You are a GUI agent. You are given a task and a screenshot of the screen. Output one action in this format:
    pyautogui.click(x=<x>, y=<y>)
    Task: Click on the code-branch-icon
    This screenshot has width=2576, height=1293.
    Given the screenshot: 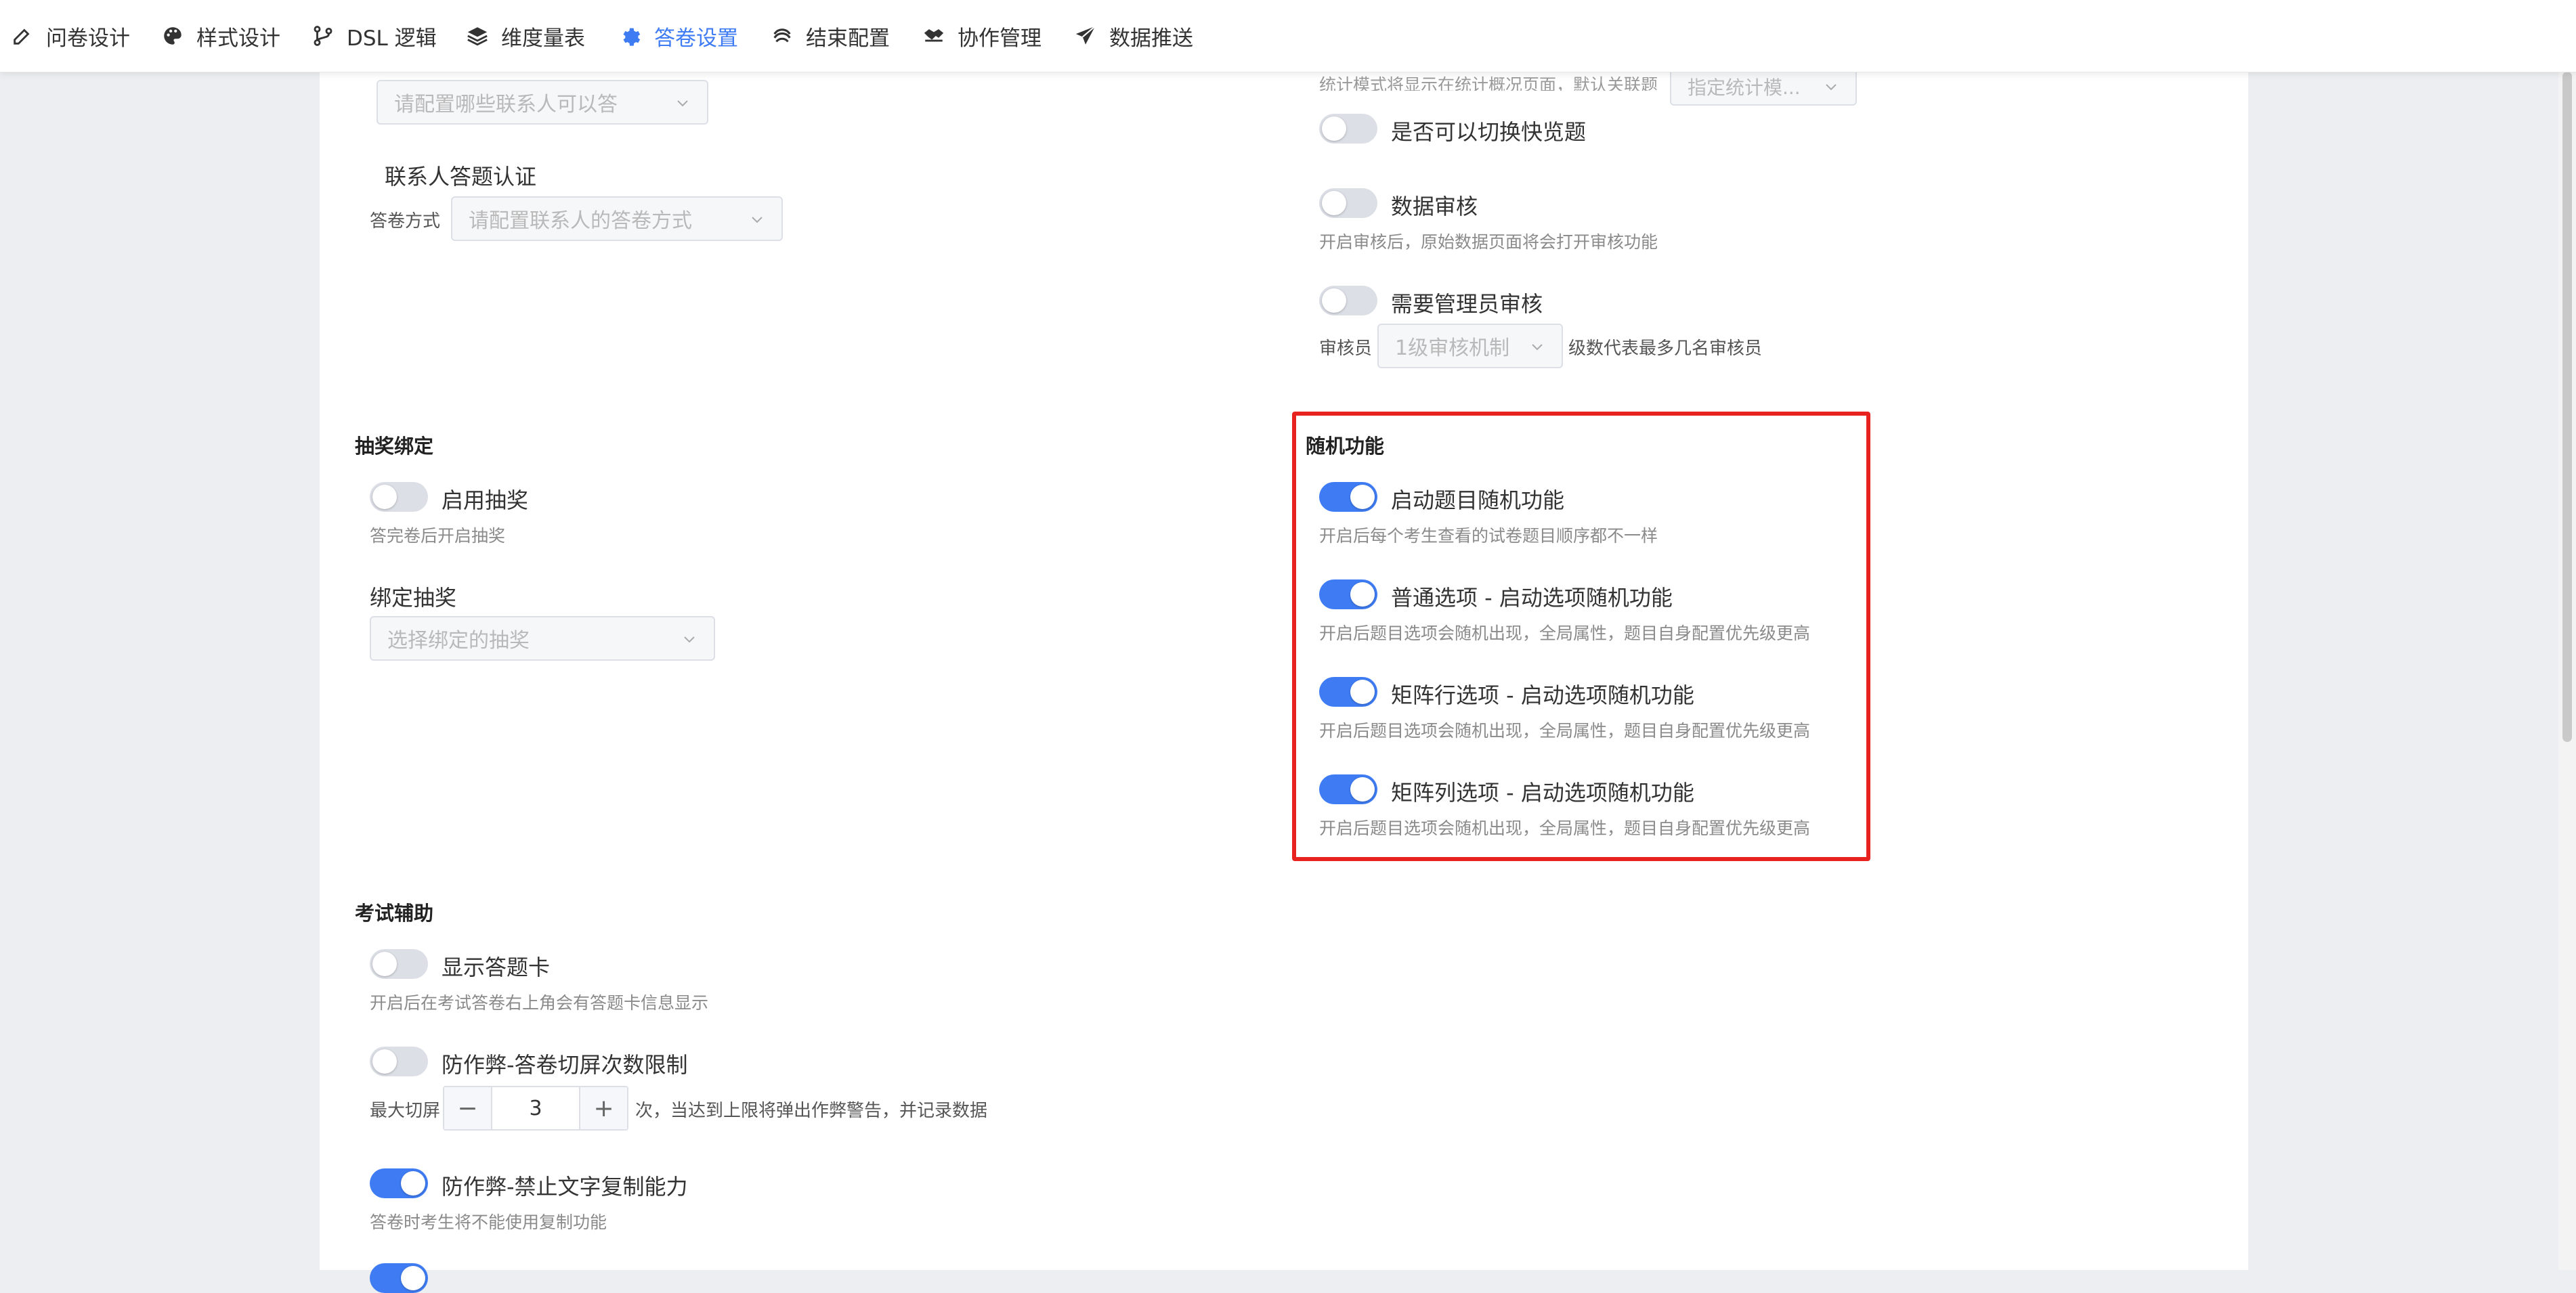 What is the action you would take?
    pyautogui.click(x=323, y=36)
    